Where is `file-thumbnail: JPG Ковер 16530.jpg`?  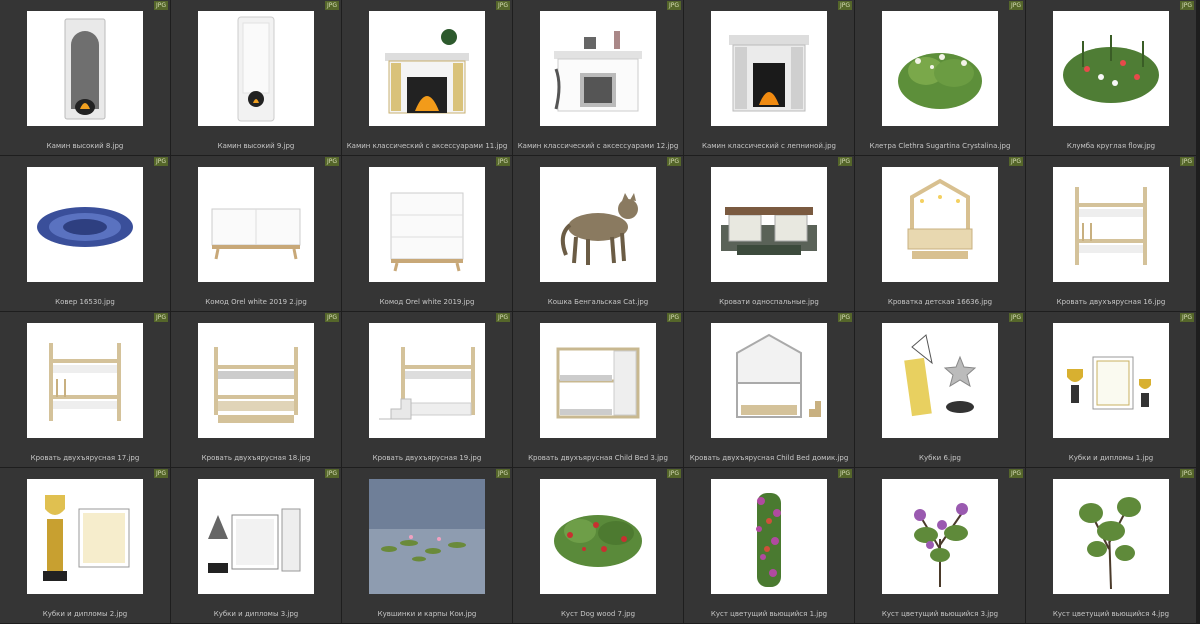 file-thumbnail: JPG Ковер 16530.jpg is located at coordinates (85, 233).